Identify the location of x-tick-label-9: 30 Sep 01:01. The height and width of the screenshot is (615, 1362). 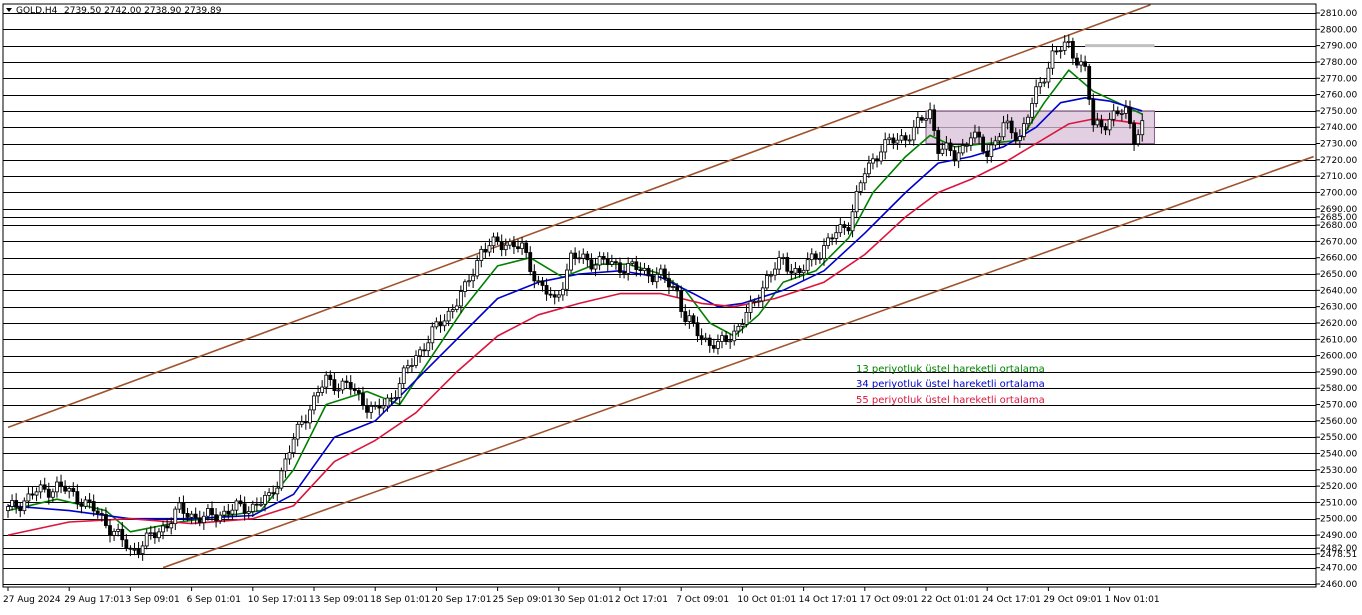
(584, 600).